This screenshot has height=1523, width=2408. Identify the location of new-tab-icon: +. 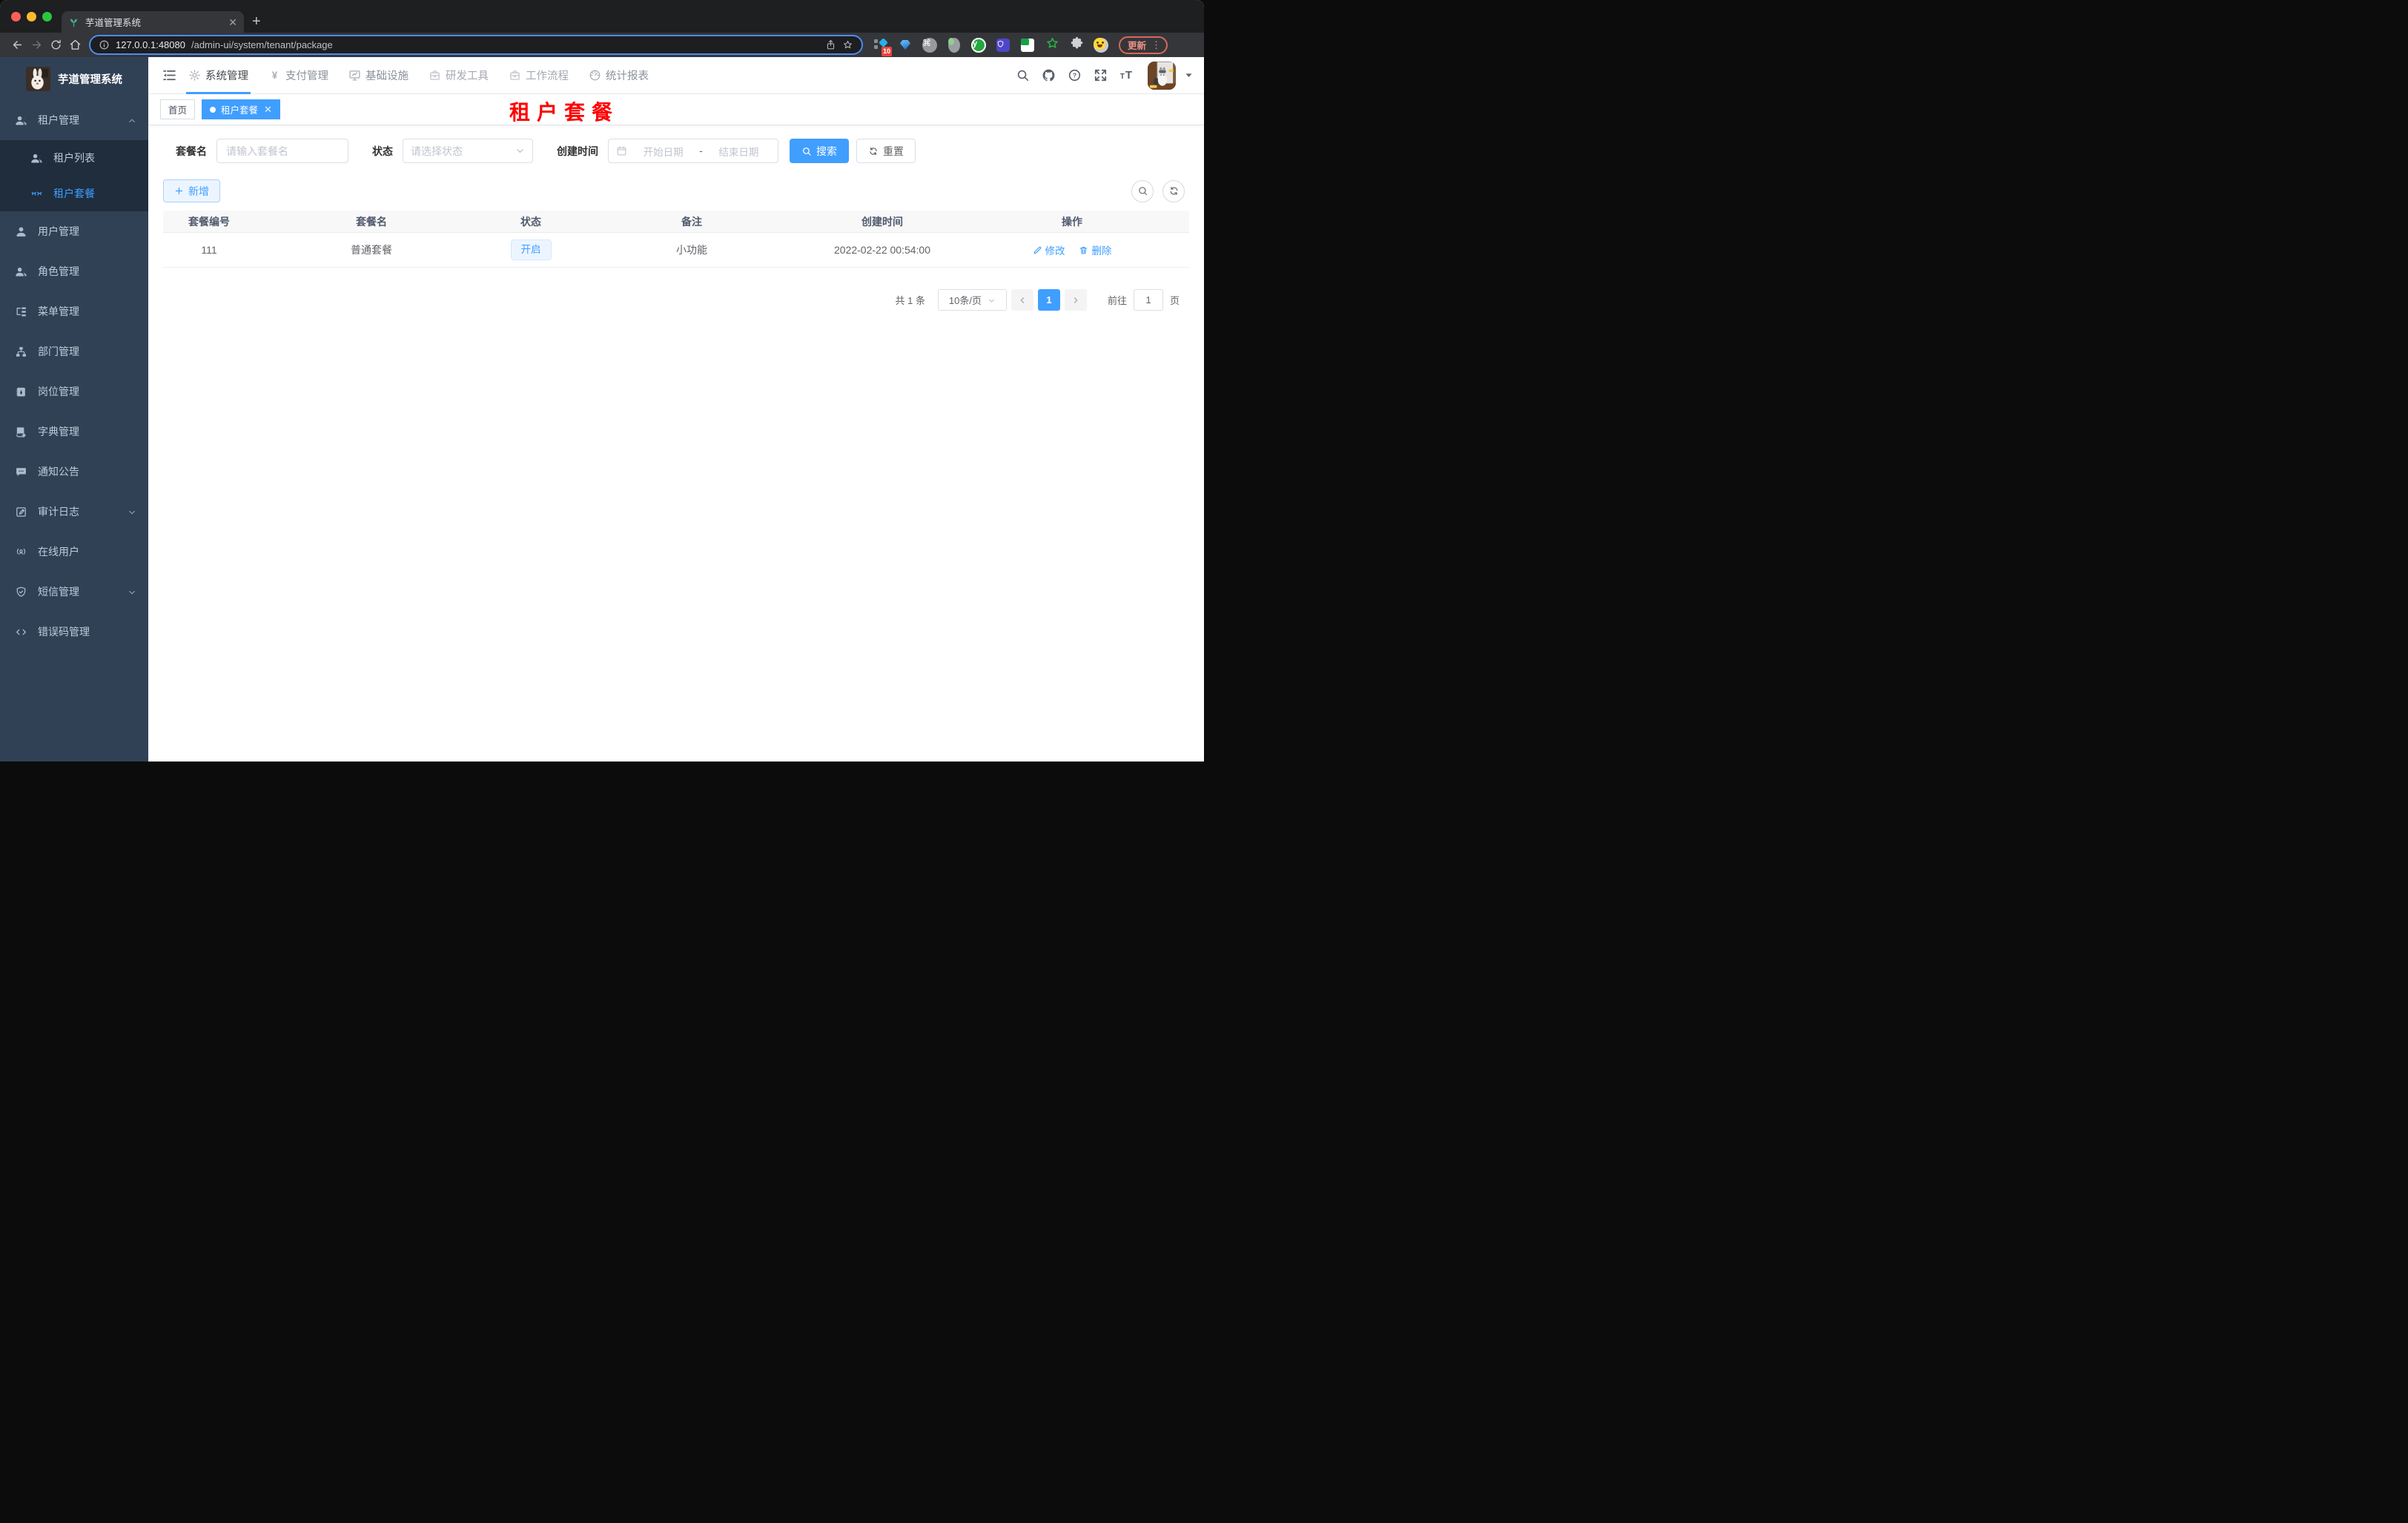
(256, 21).